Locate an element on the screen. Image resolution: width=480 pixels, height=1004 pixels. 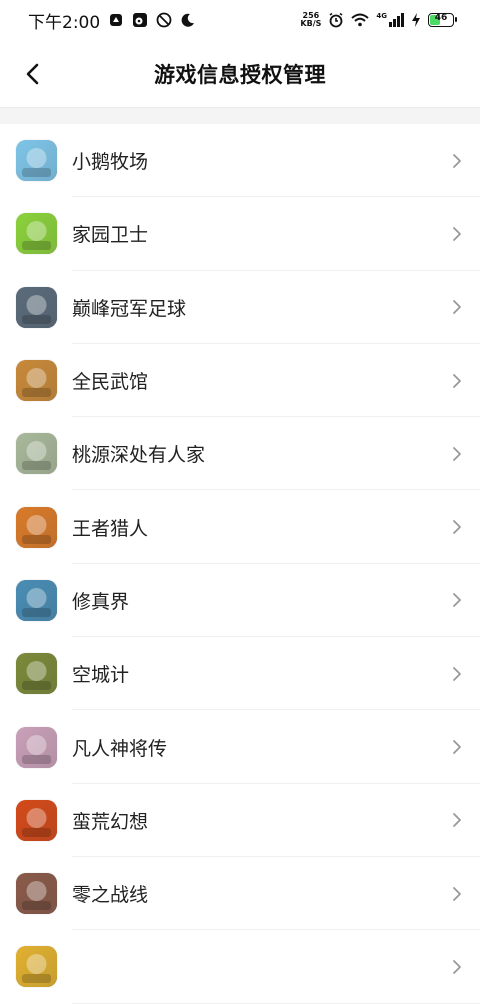
cultivation-icon is located at coordinates (36, 600).